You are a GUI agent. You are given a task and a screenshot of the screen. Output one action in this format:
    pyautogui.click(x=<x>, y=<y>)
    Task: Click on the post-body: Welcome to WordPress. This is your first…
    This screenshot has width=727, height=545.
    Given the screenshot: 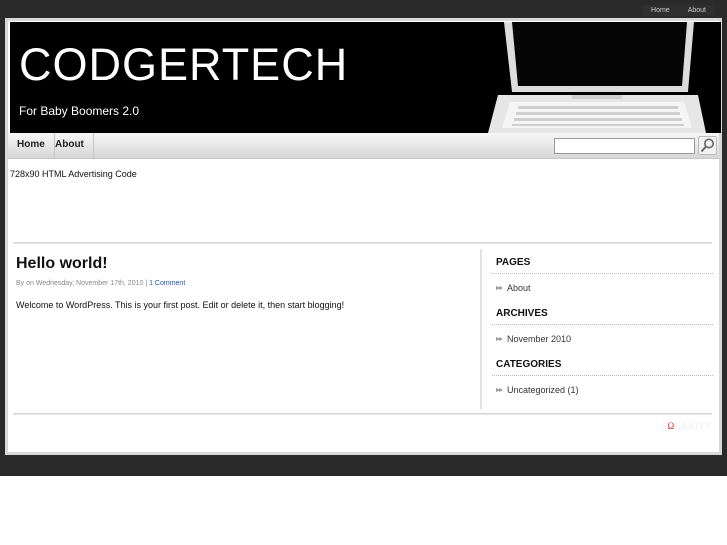 What is the action you would take?
    pyautogui.click(x=180, y=305)
    